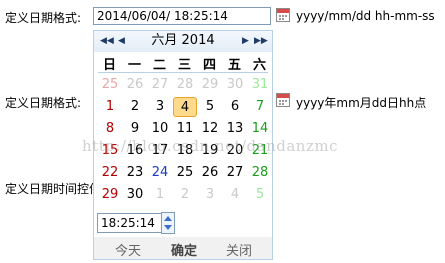 The height and width of the screenshot is (263, 445). What do you see at coordinates (235, 107) in the screenshot?
I see `day-cell: 6` at bounding box center [235, 107].